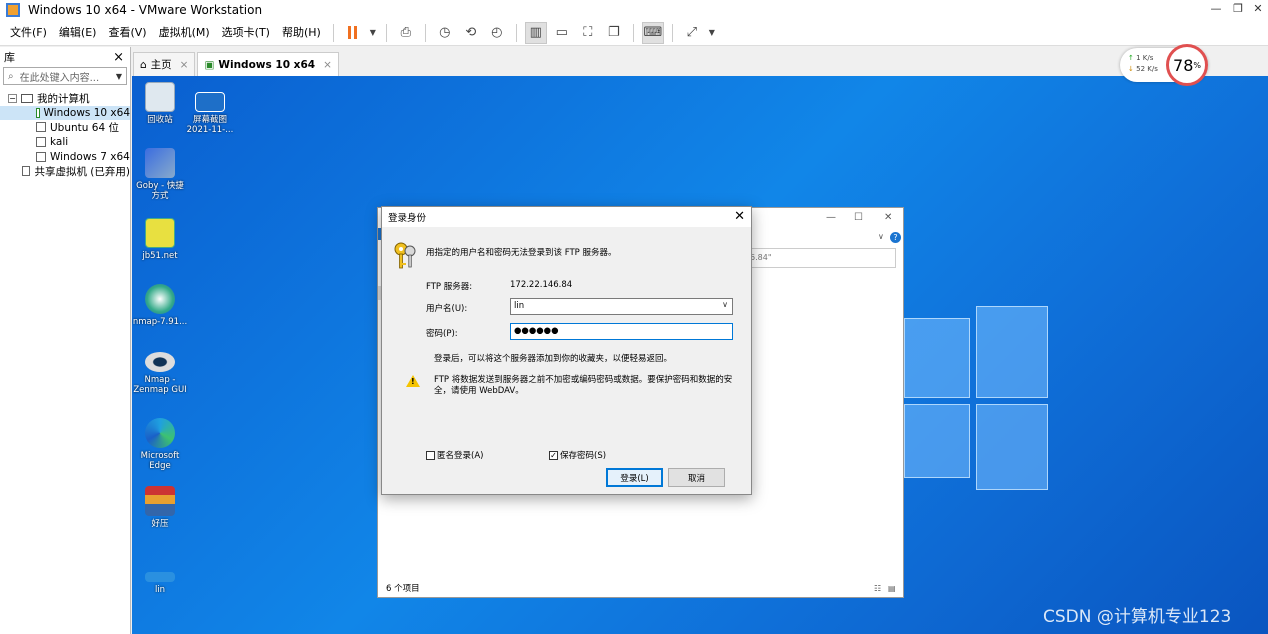 This screenshot has height=634, width=1268. I want to click on upload-rate: 1 K/s, so click(1145, 58).